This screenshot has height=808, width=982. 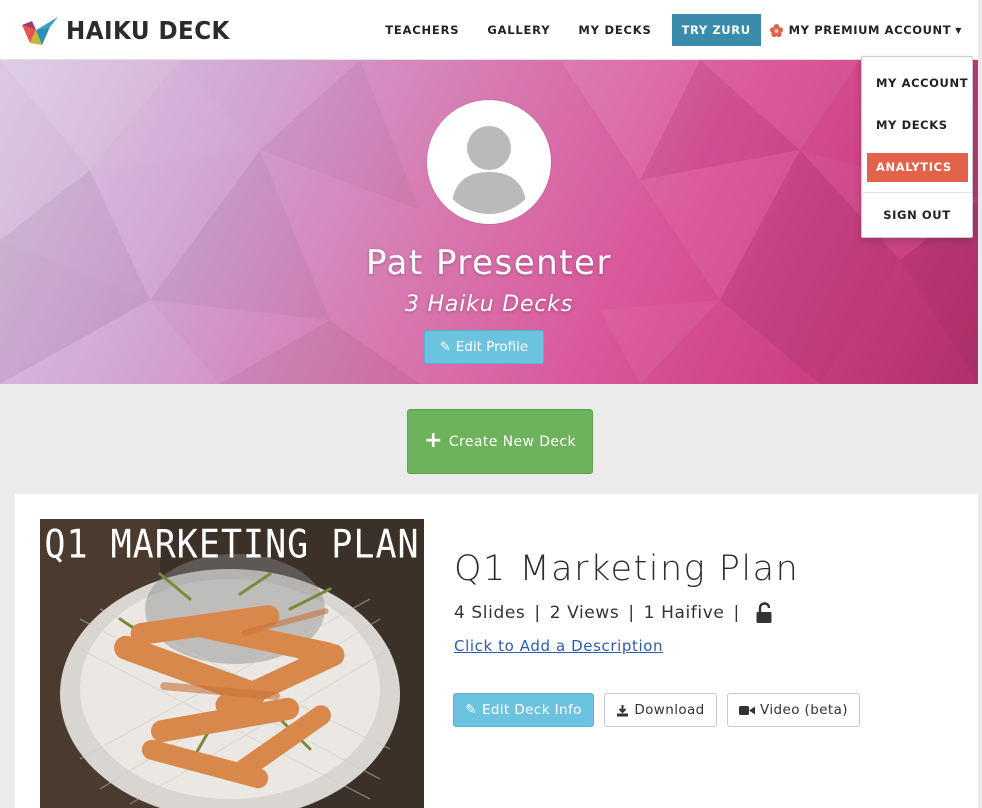 What do you see at coordinates (917, 192) in the screenshot?
I see `menu-divider` at bounding box center [917, 192].